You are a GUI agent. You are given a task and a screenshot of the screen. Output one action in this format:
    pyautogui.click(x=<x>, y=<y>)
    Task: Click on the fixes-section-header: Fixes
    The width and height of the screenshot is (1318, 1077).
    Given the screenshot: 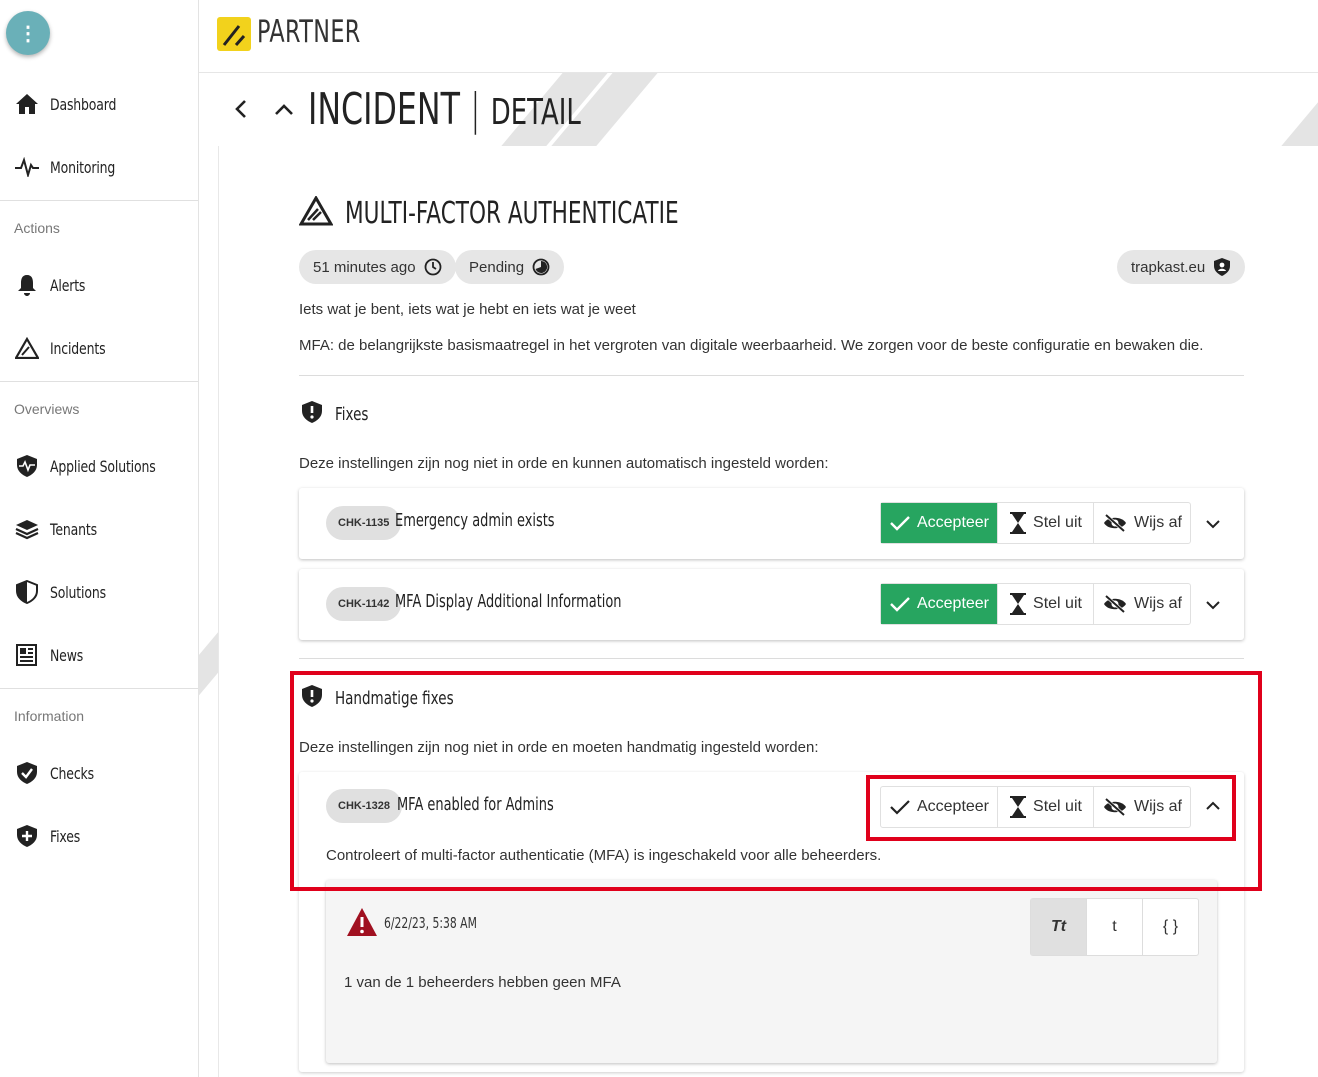 What is the action you would take?
    pyautogui.click(x=340, y=414)
    